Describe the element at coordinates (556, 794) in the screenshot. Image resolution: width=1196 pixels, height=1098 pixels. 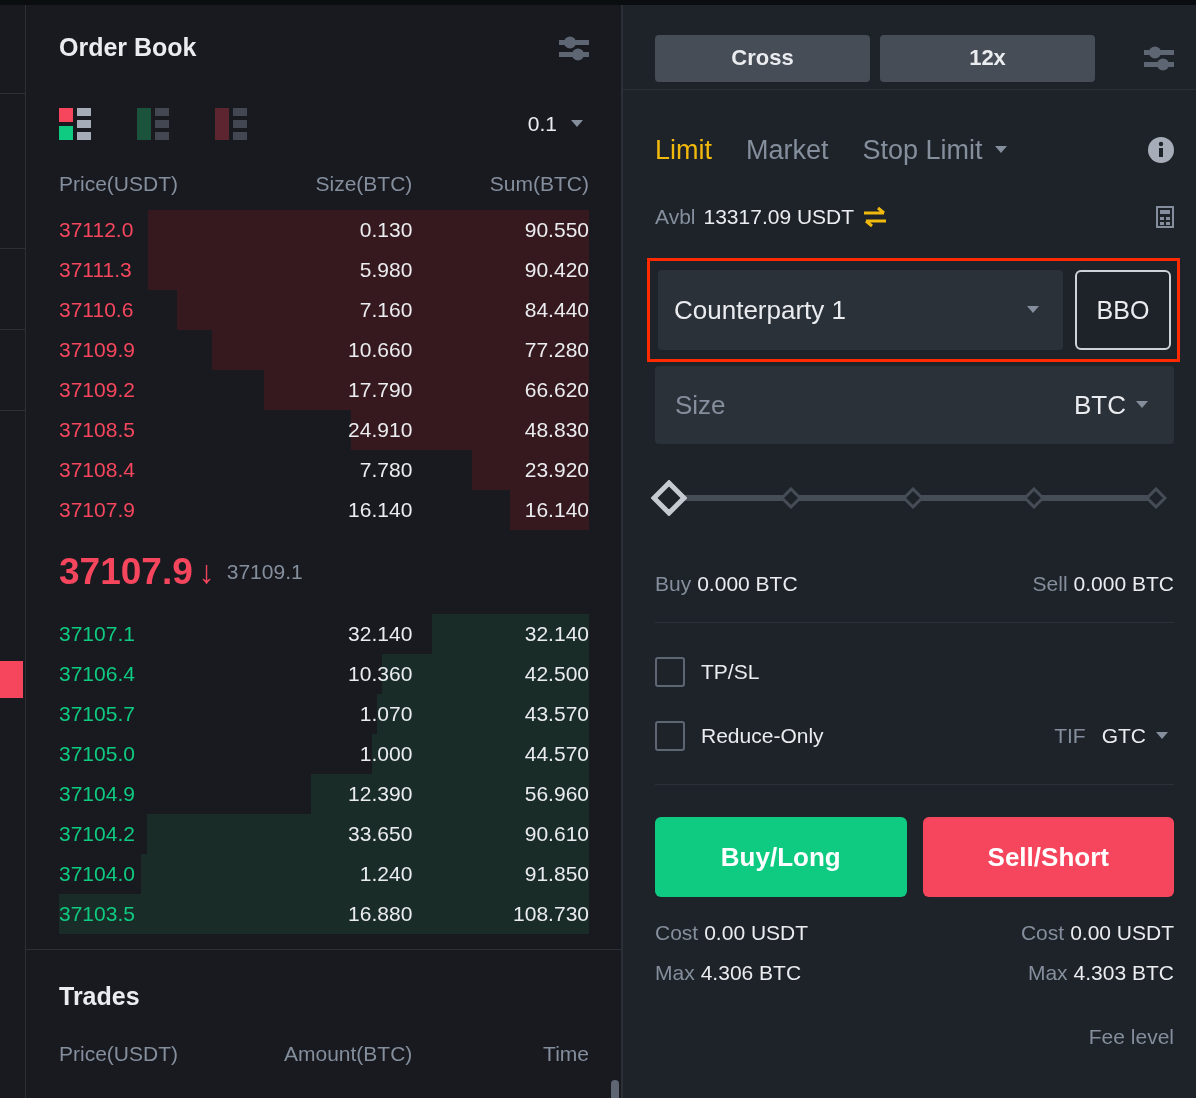
I see `sum-cell: 56.960` at that location.